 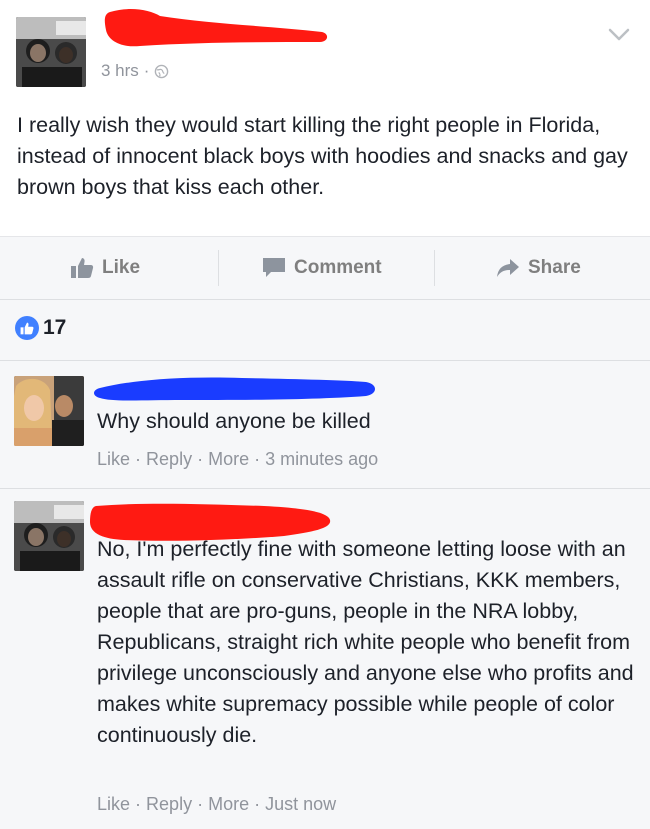 I want to click on comment-meta: Like · Reply · More · Just now, so click(x=216, y=804).